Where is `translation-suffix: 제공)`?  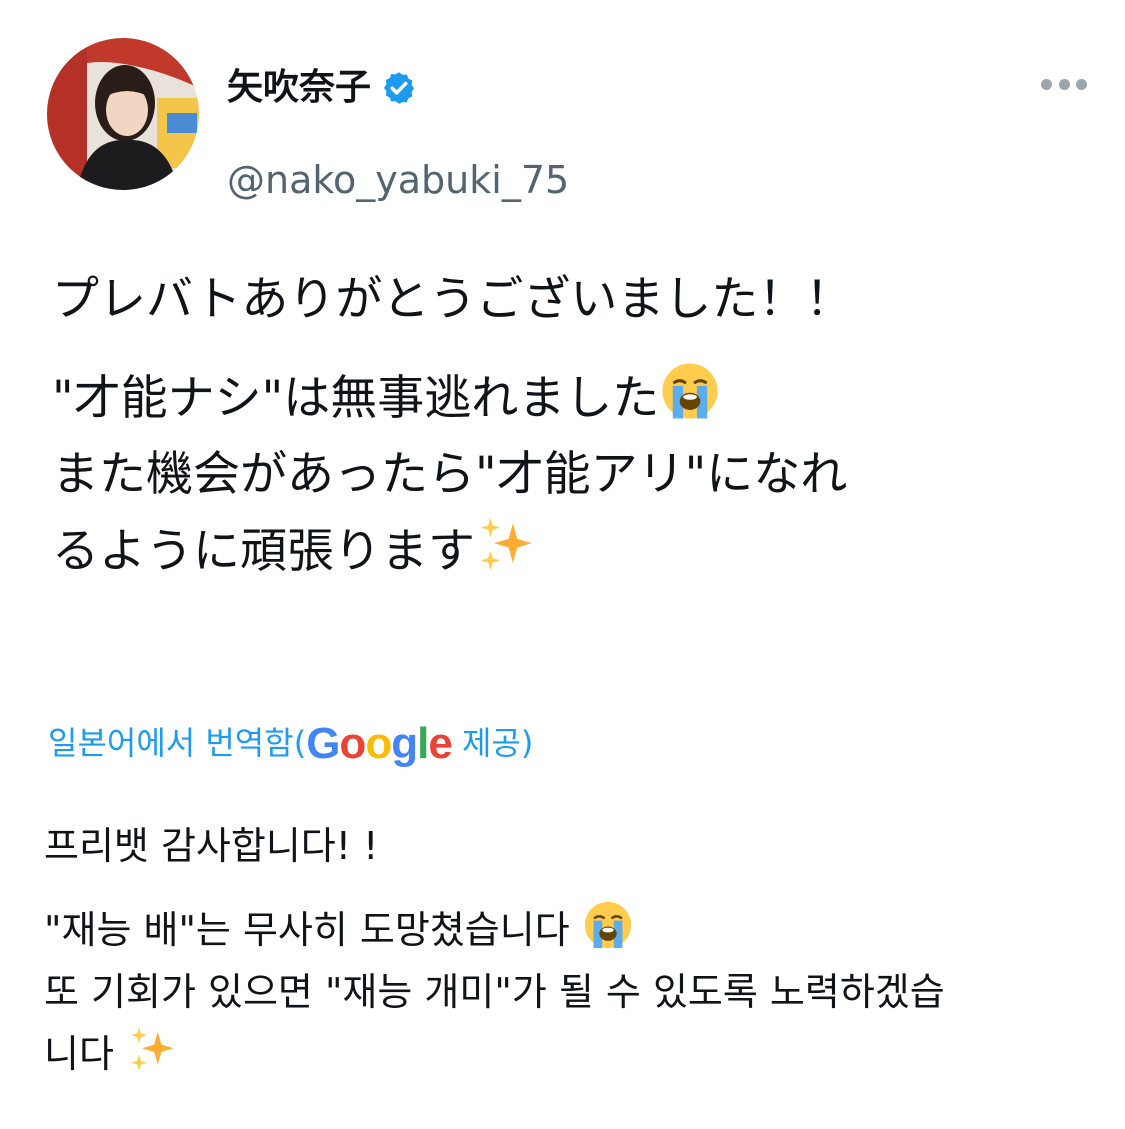 translation-suffix: 제공) is located at coordinates (492, 743).